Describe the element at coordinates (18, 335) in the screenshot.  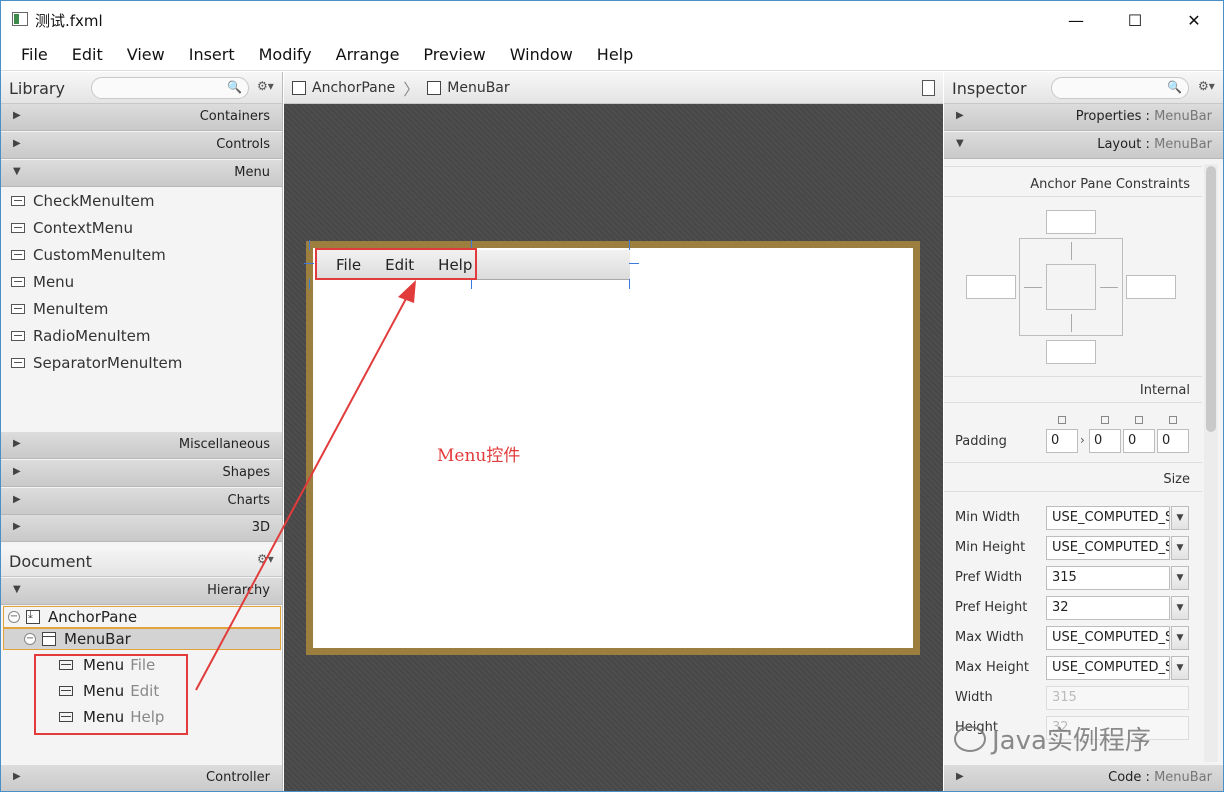
I see `radiomenuitem-icon` at that location.